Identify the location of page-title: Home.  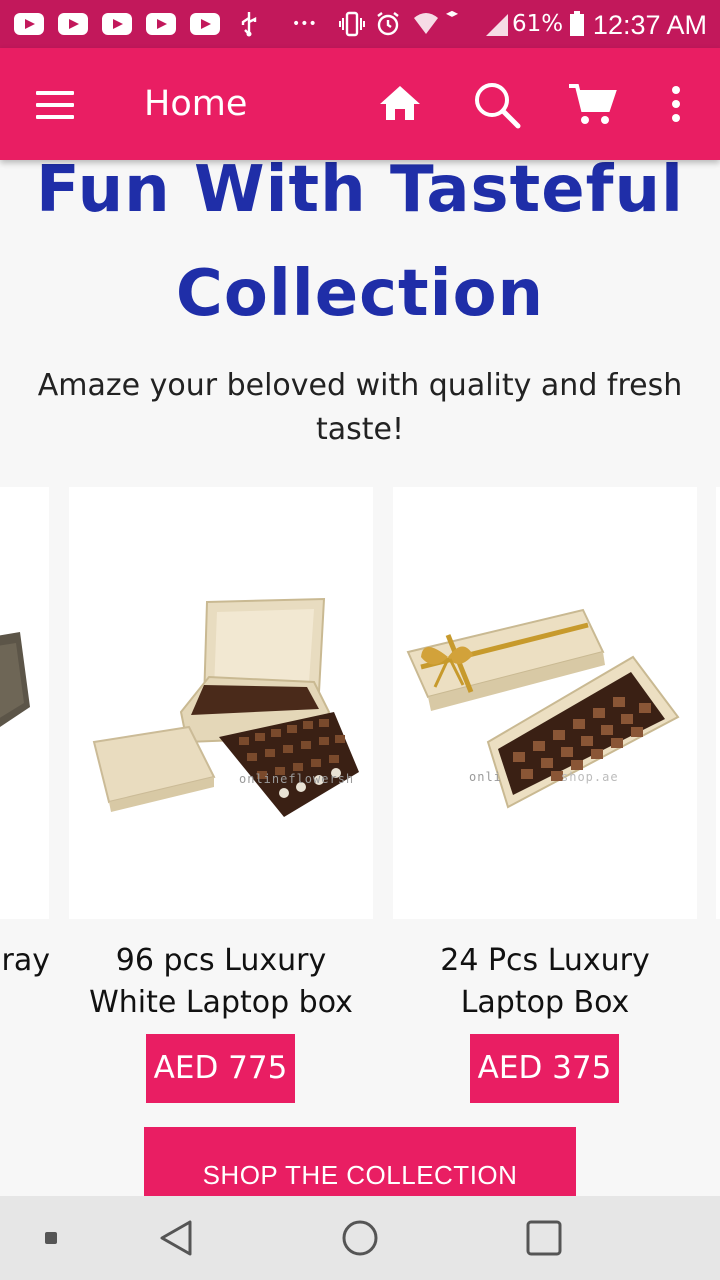
(196, 104).